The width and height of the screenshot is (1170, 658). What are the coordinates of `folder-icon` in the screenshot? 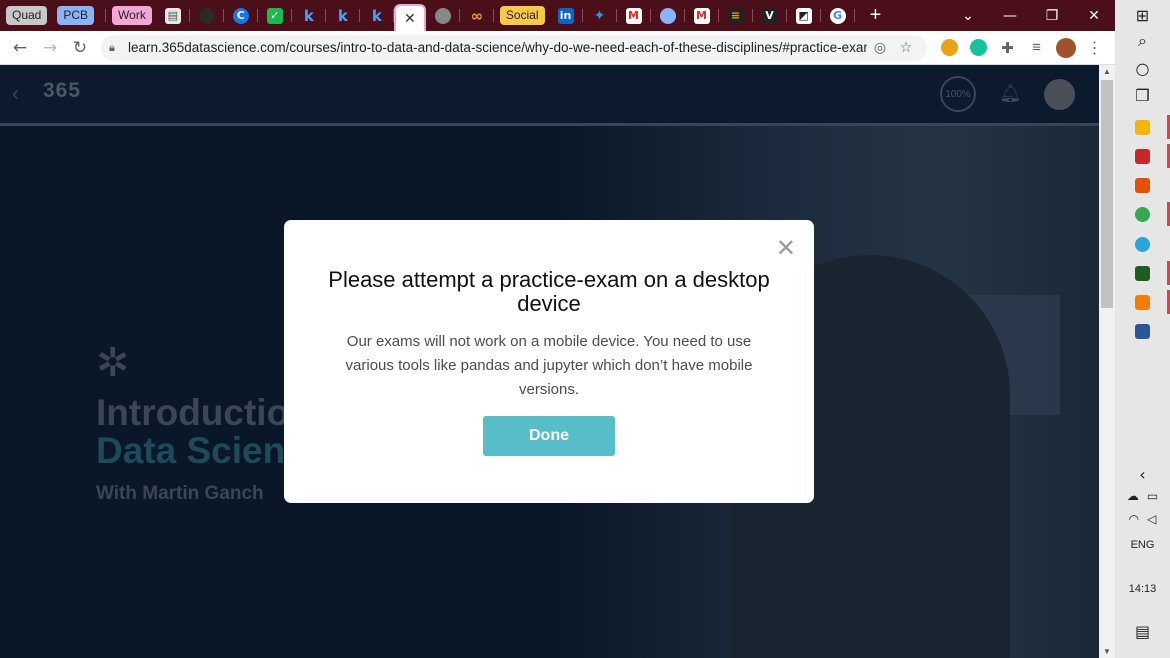 It's located at (1142, 127).